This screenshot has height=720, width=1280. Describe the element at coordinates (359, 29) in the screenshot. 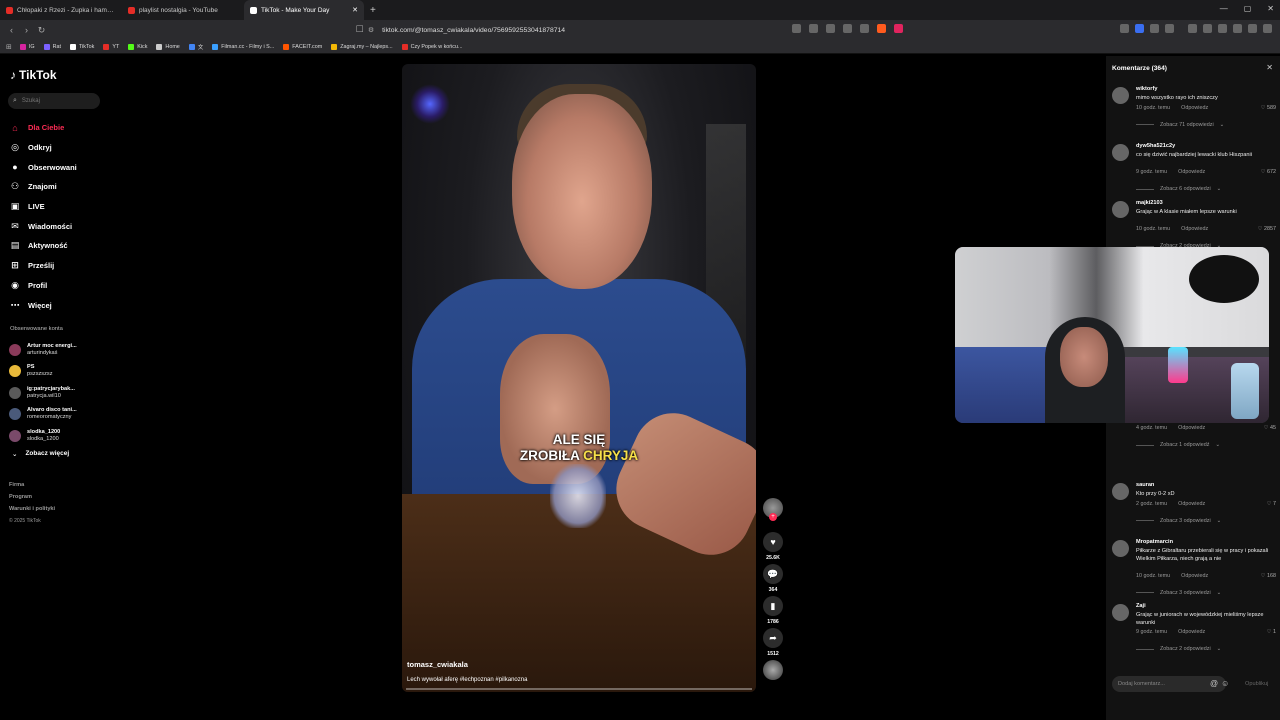

I see `bookmark-page-icon: ☐` at that location.